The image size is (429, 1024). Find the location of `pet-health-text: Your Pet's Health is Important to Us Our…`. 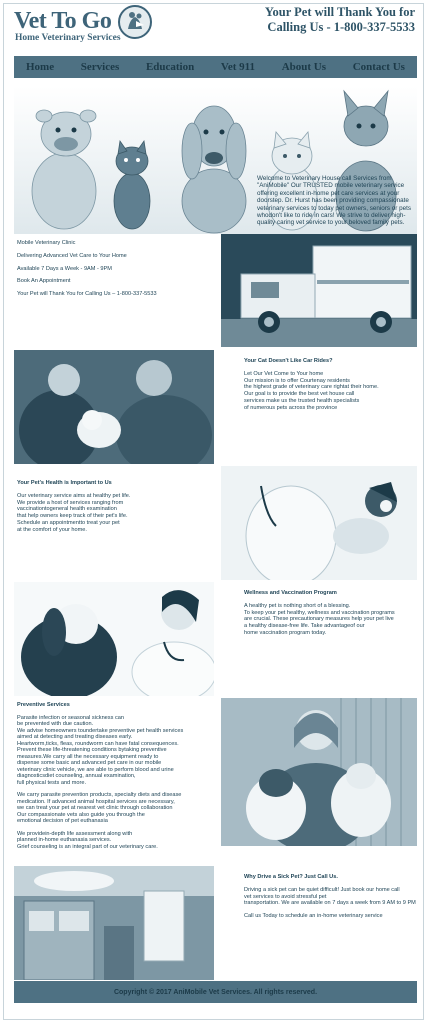

pet-health-text: Your Pet's Health is Important to Us Our… is located at coordinates (114, 507).